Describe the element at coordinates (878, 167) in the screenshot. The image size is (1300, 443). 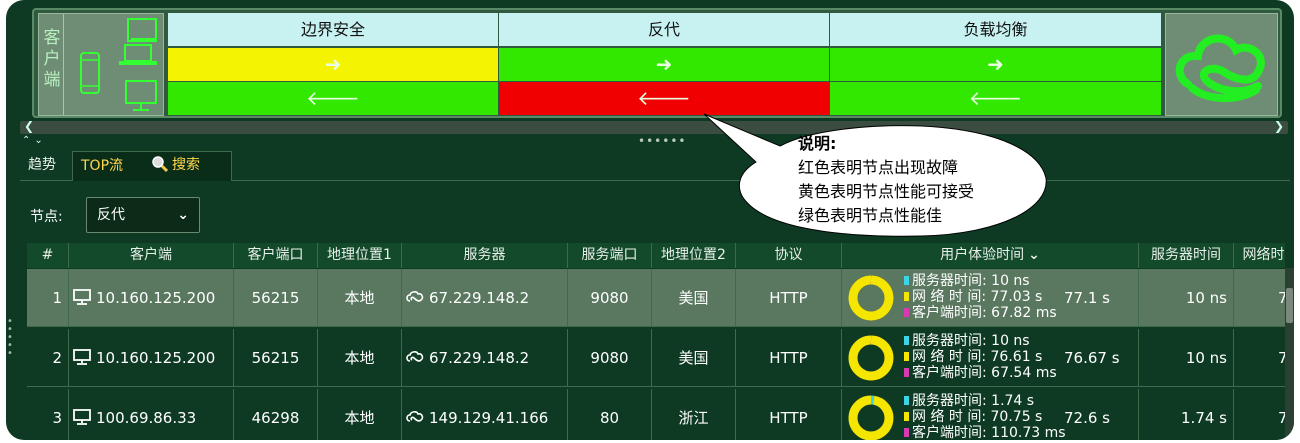
I see `callout-line-red: 红色表明节点出现故障` at that location.